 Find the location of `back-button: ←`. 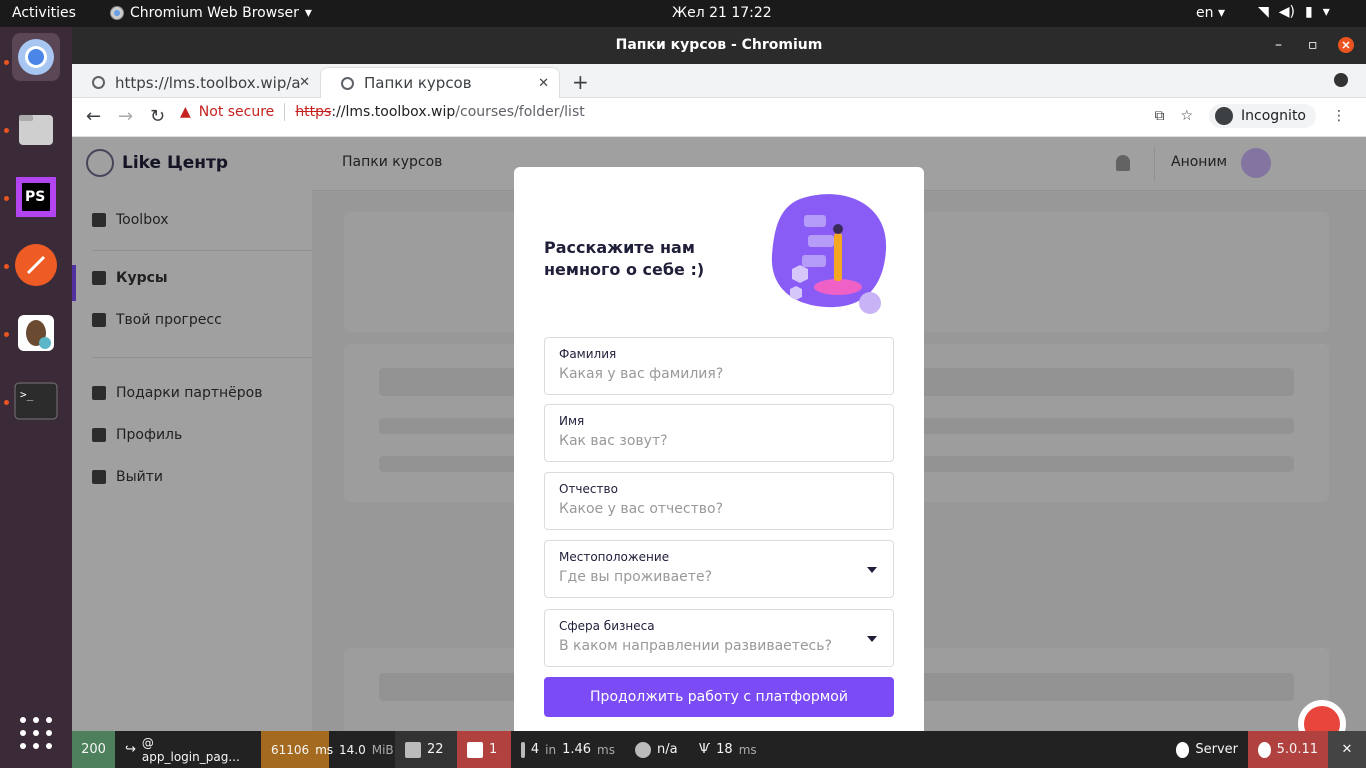

back-button: ← is located at coordinates (93, 116).